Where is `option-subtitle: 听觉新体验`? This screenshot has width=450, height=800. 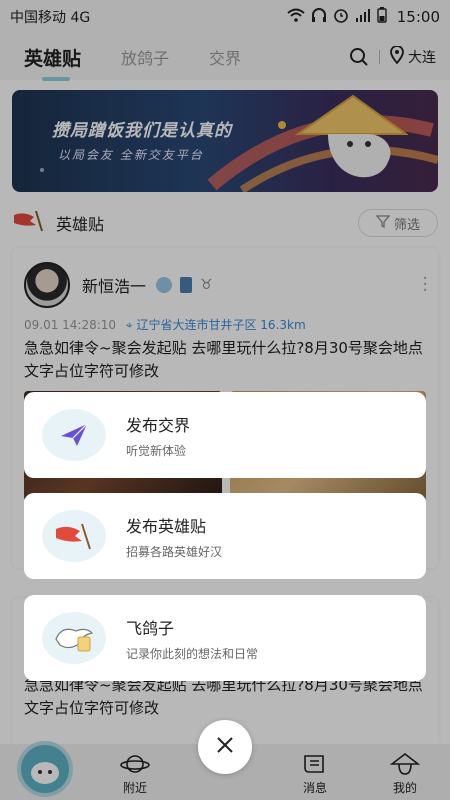 option-subtitle: 听觉新体验 is located at coordinates (156, 450).